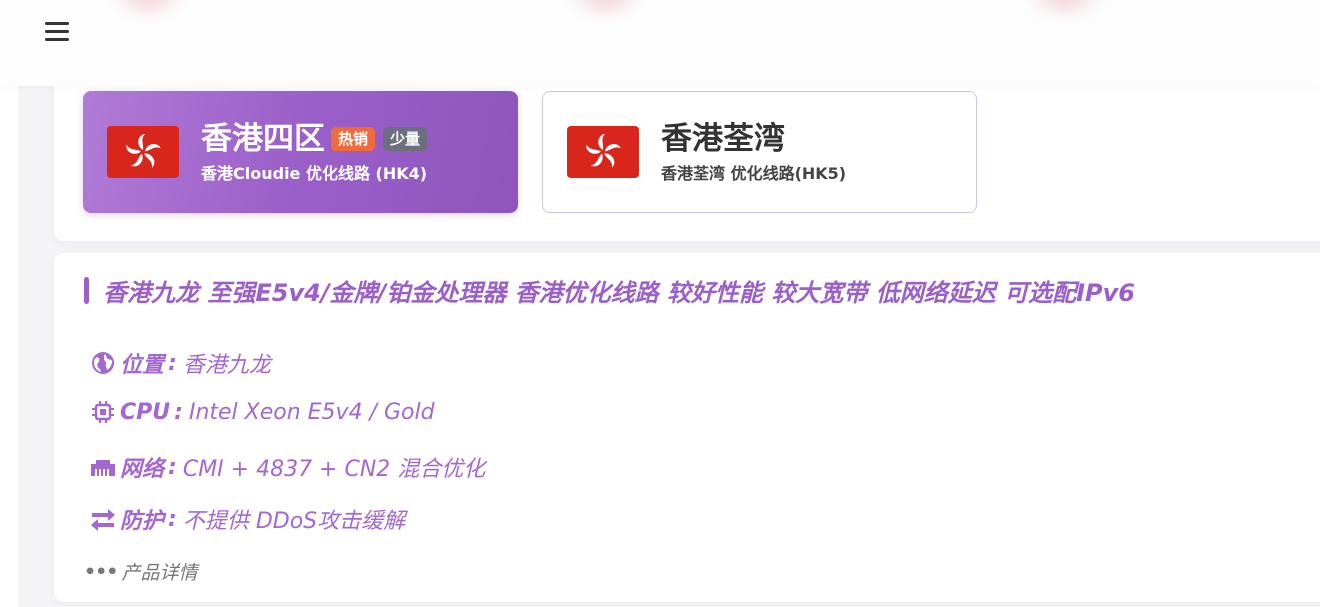 Image resolution: width=1320 pixels, height=607 pixels. What do you see at coordinates (103, 363) in the screenshot?
I see `globe-icon` at bounding box center [103, 363].